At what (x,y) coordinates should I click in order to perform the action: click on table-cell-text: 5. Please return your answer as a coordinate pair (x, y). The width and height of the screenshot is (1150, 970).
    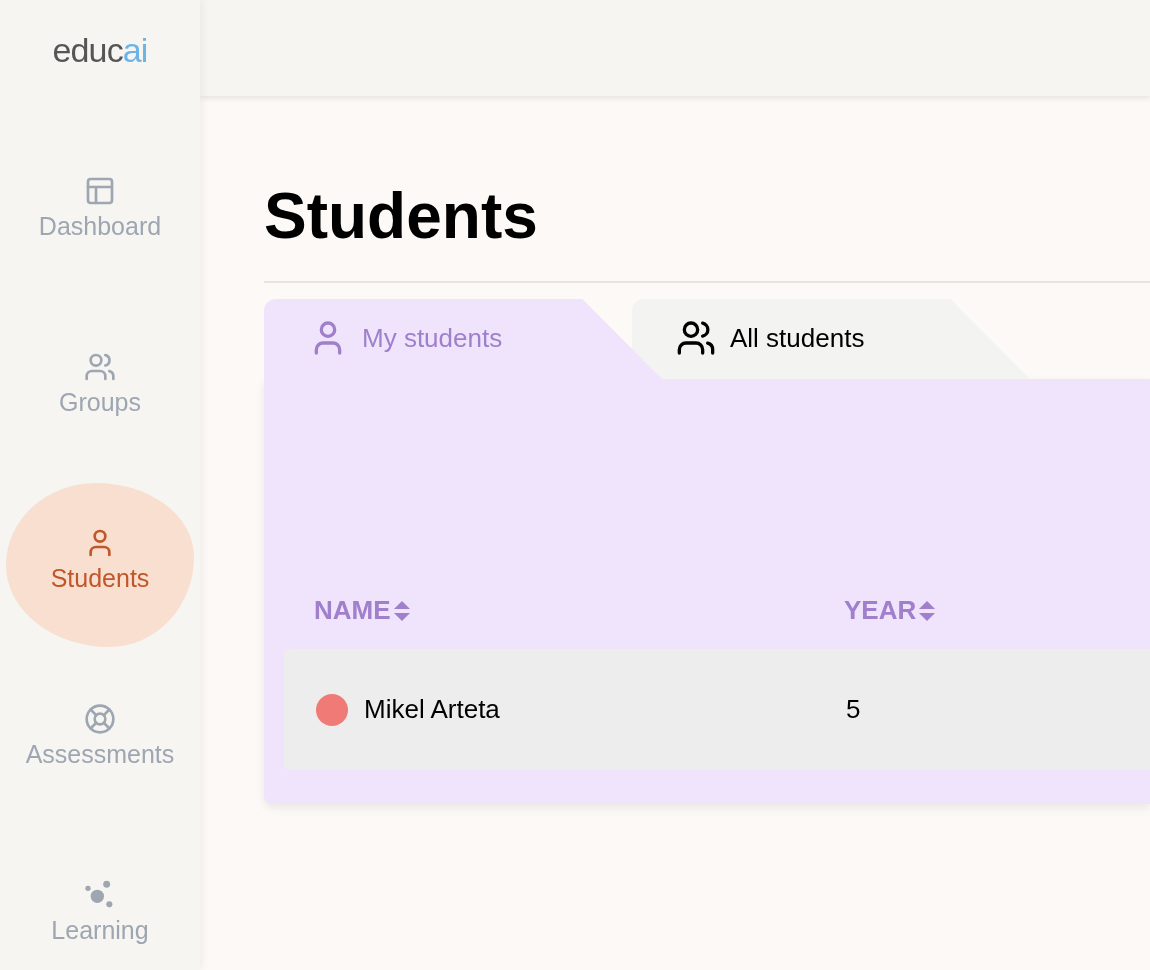
    Looking at the image, I should click on (853, 709).